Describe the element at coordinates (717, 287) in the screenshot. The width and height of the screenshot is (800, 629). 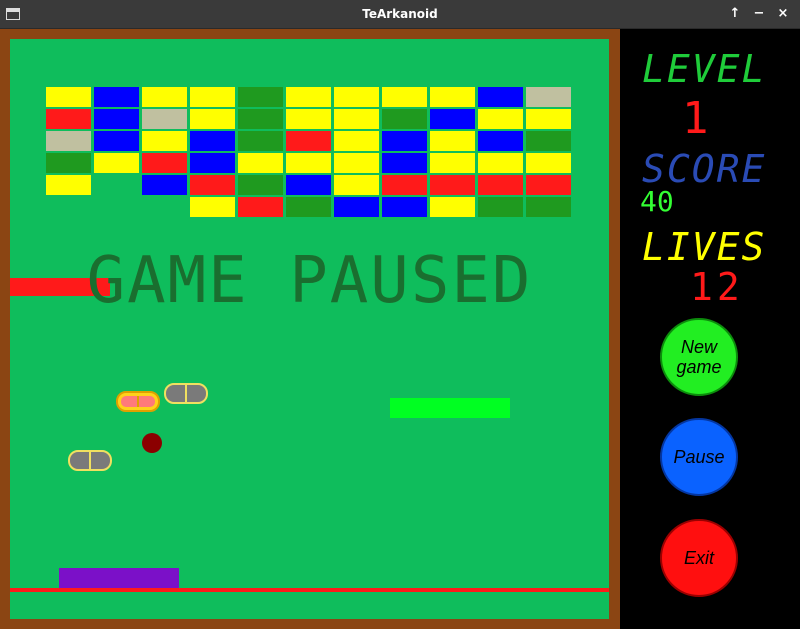
I see `lives-value: 12` at that location.